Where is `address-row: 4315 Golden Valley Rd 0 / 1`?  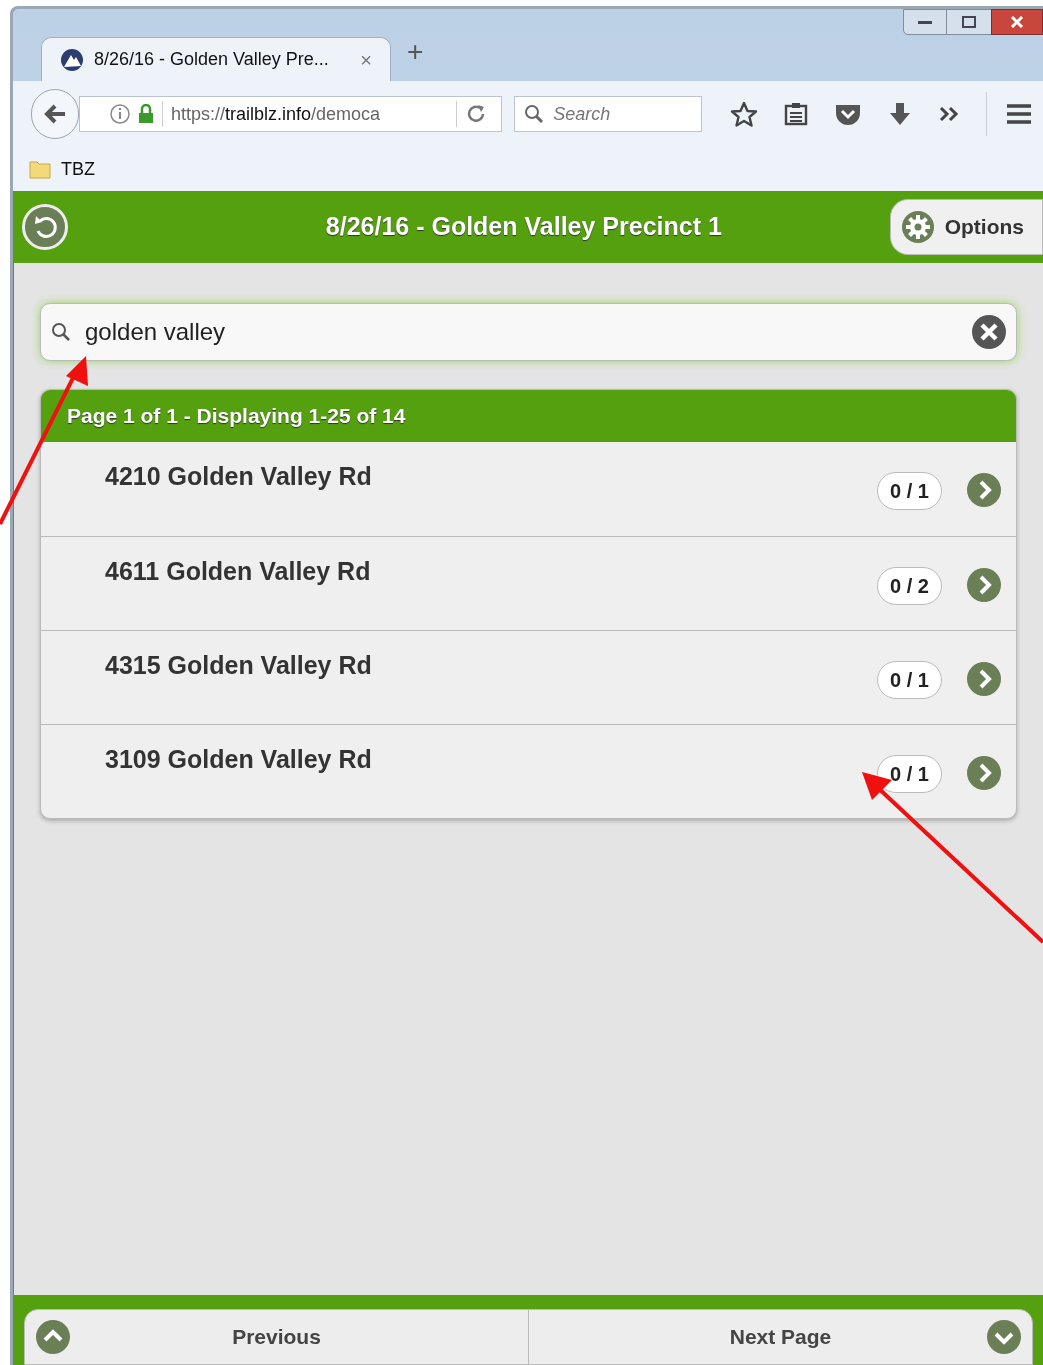 address-row: 4315 Golden Valley Rd 0 / 1 is located at coordinates (528, 677).